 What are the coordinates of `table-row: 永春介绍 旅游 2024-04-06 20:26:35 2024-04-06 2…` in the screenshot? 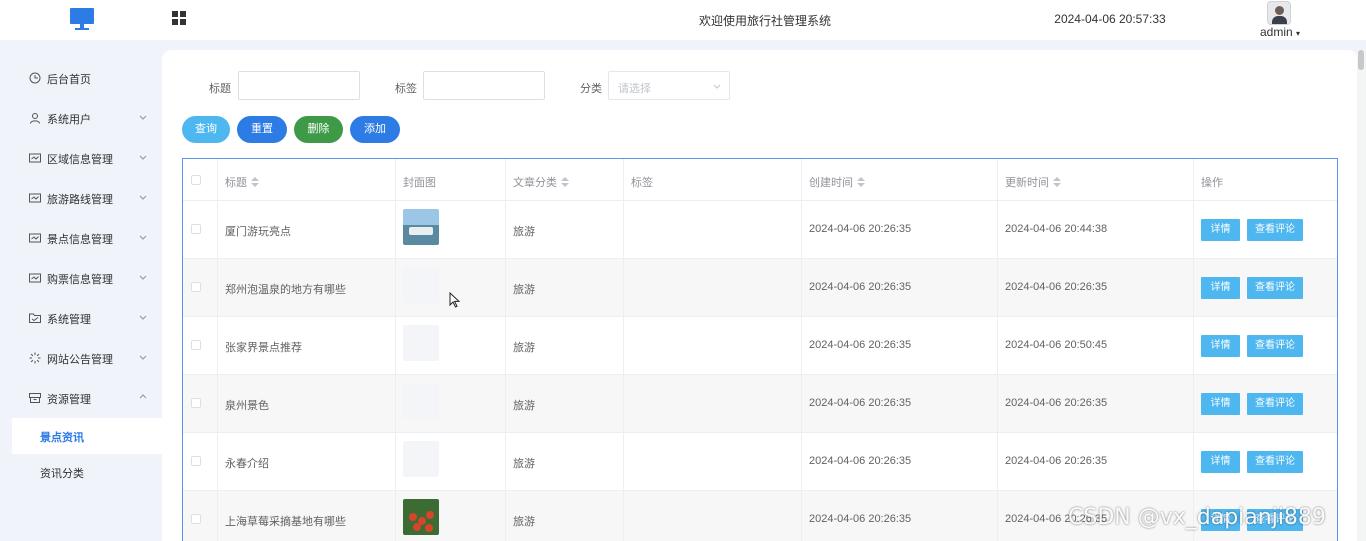 It's located at (760, 462).